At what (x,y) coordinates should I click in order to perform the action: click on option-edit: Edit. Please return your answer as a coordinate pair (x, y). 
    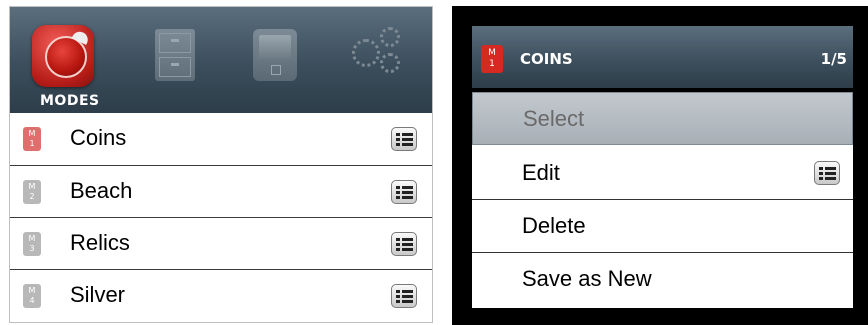
    Looking at the image, I should click on (662, 173).